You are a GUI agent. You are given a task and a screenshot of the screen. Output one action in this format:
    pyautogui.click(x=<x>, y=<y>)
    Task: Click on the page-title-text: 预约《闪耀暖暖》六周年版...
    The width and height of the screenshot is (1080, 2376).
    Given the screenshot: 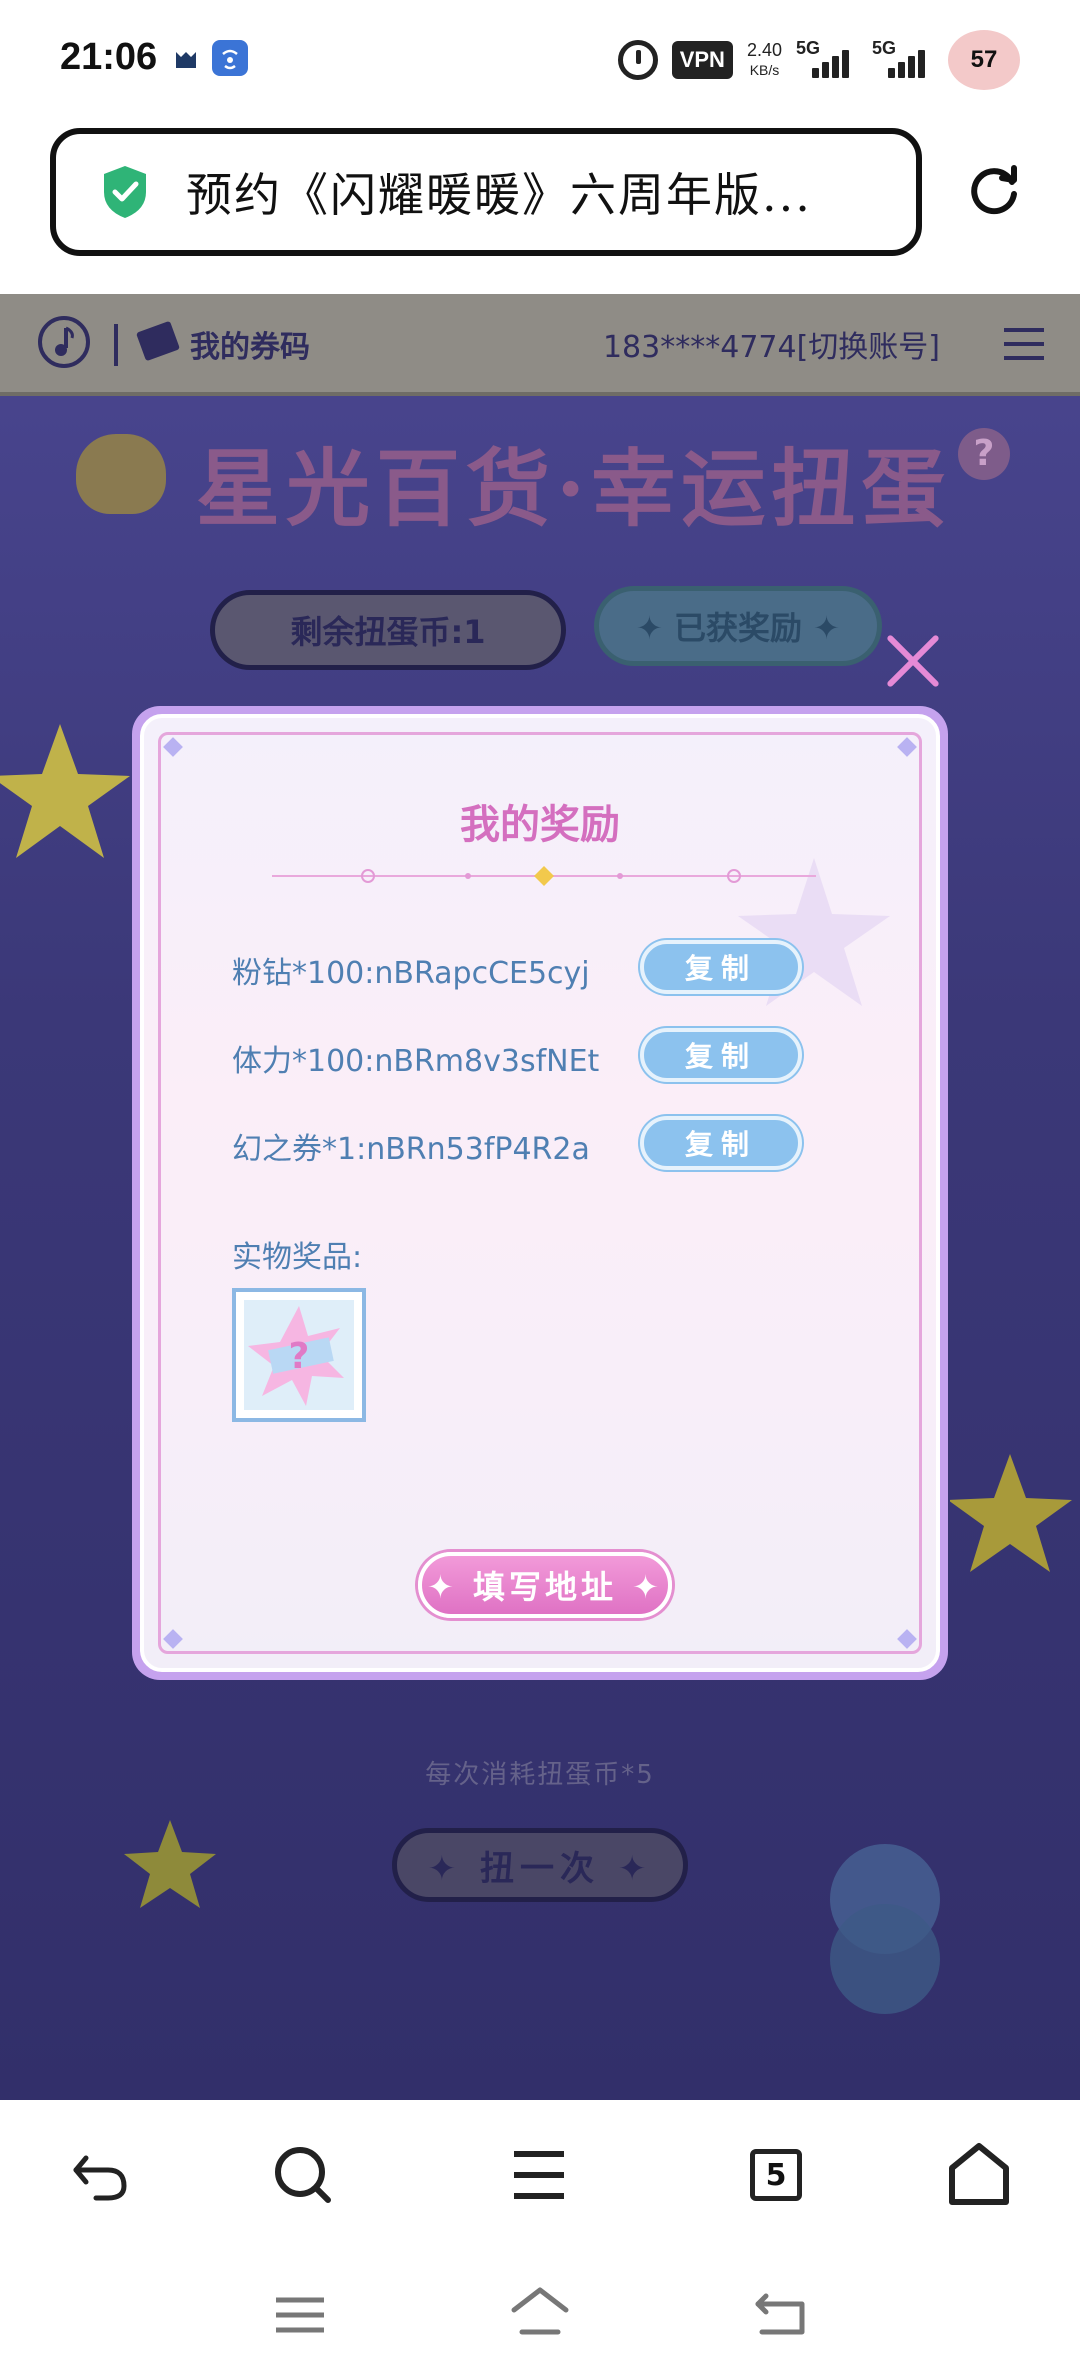 What is the action you would take?
    pyautogui.click(x=499, y=195)
    